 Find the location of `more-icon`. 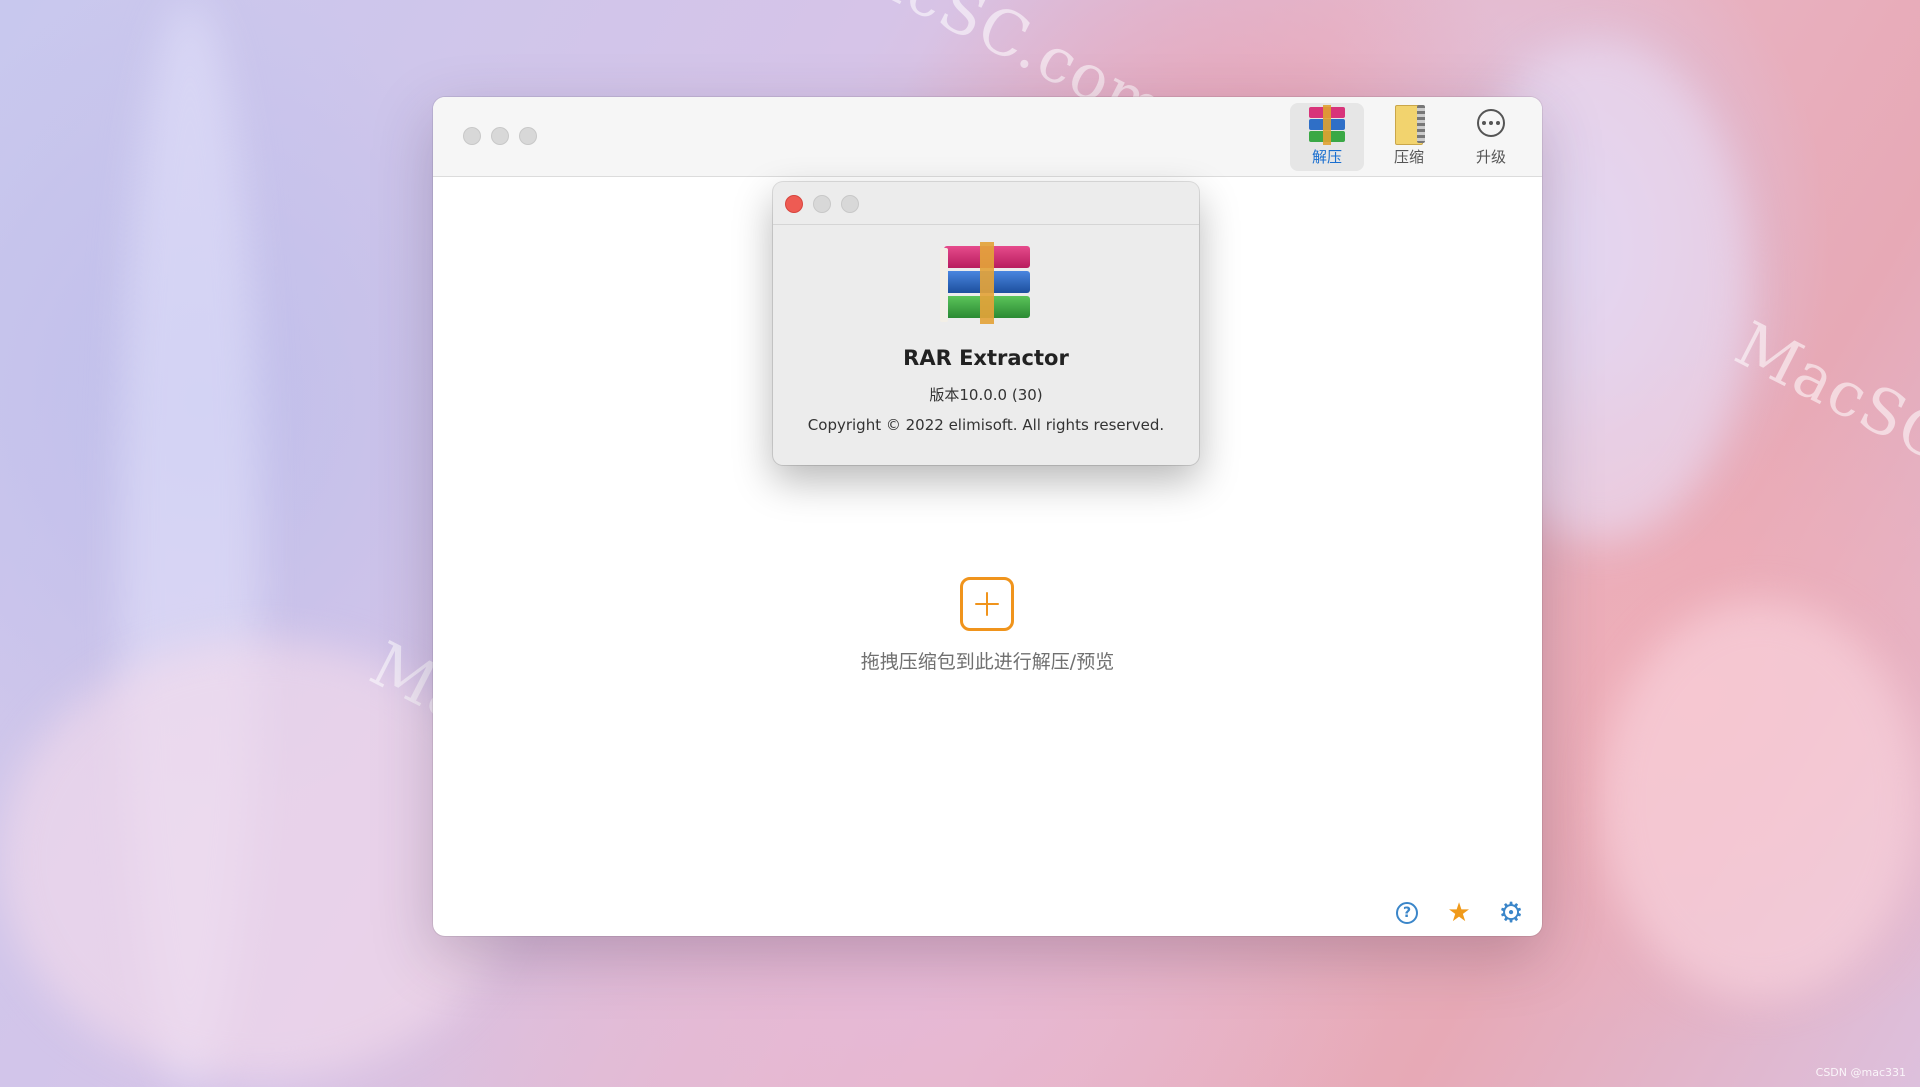

more-icon is located at coordinates (1491, 122).